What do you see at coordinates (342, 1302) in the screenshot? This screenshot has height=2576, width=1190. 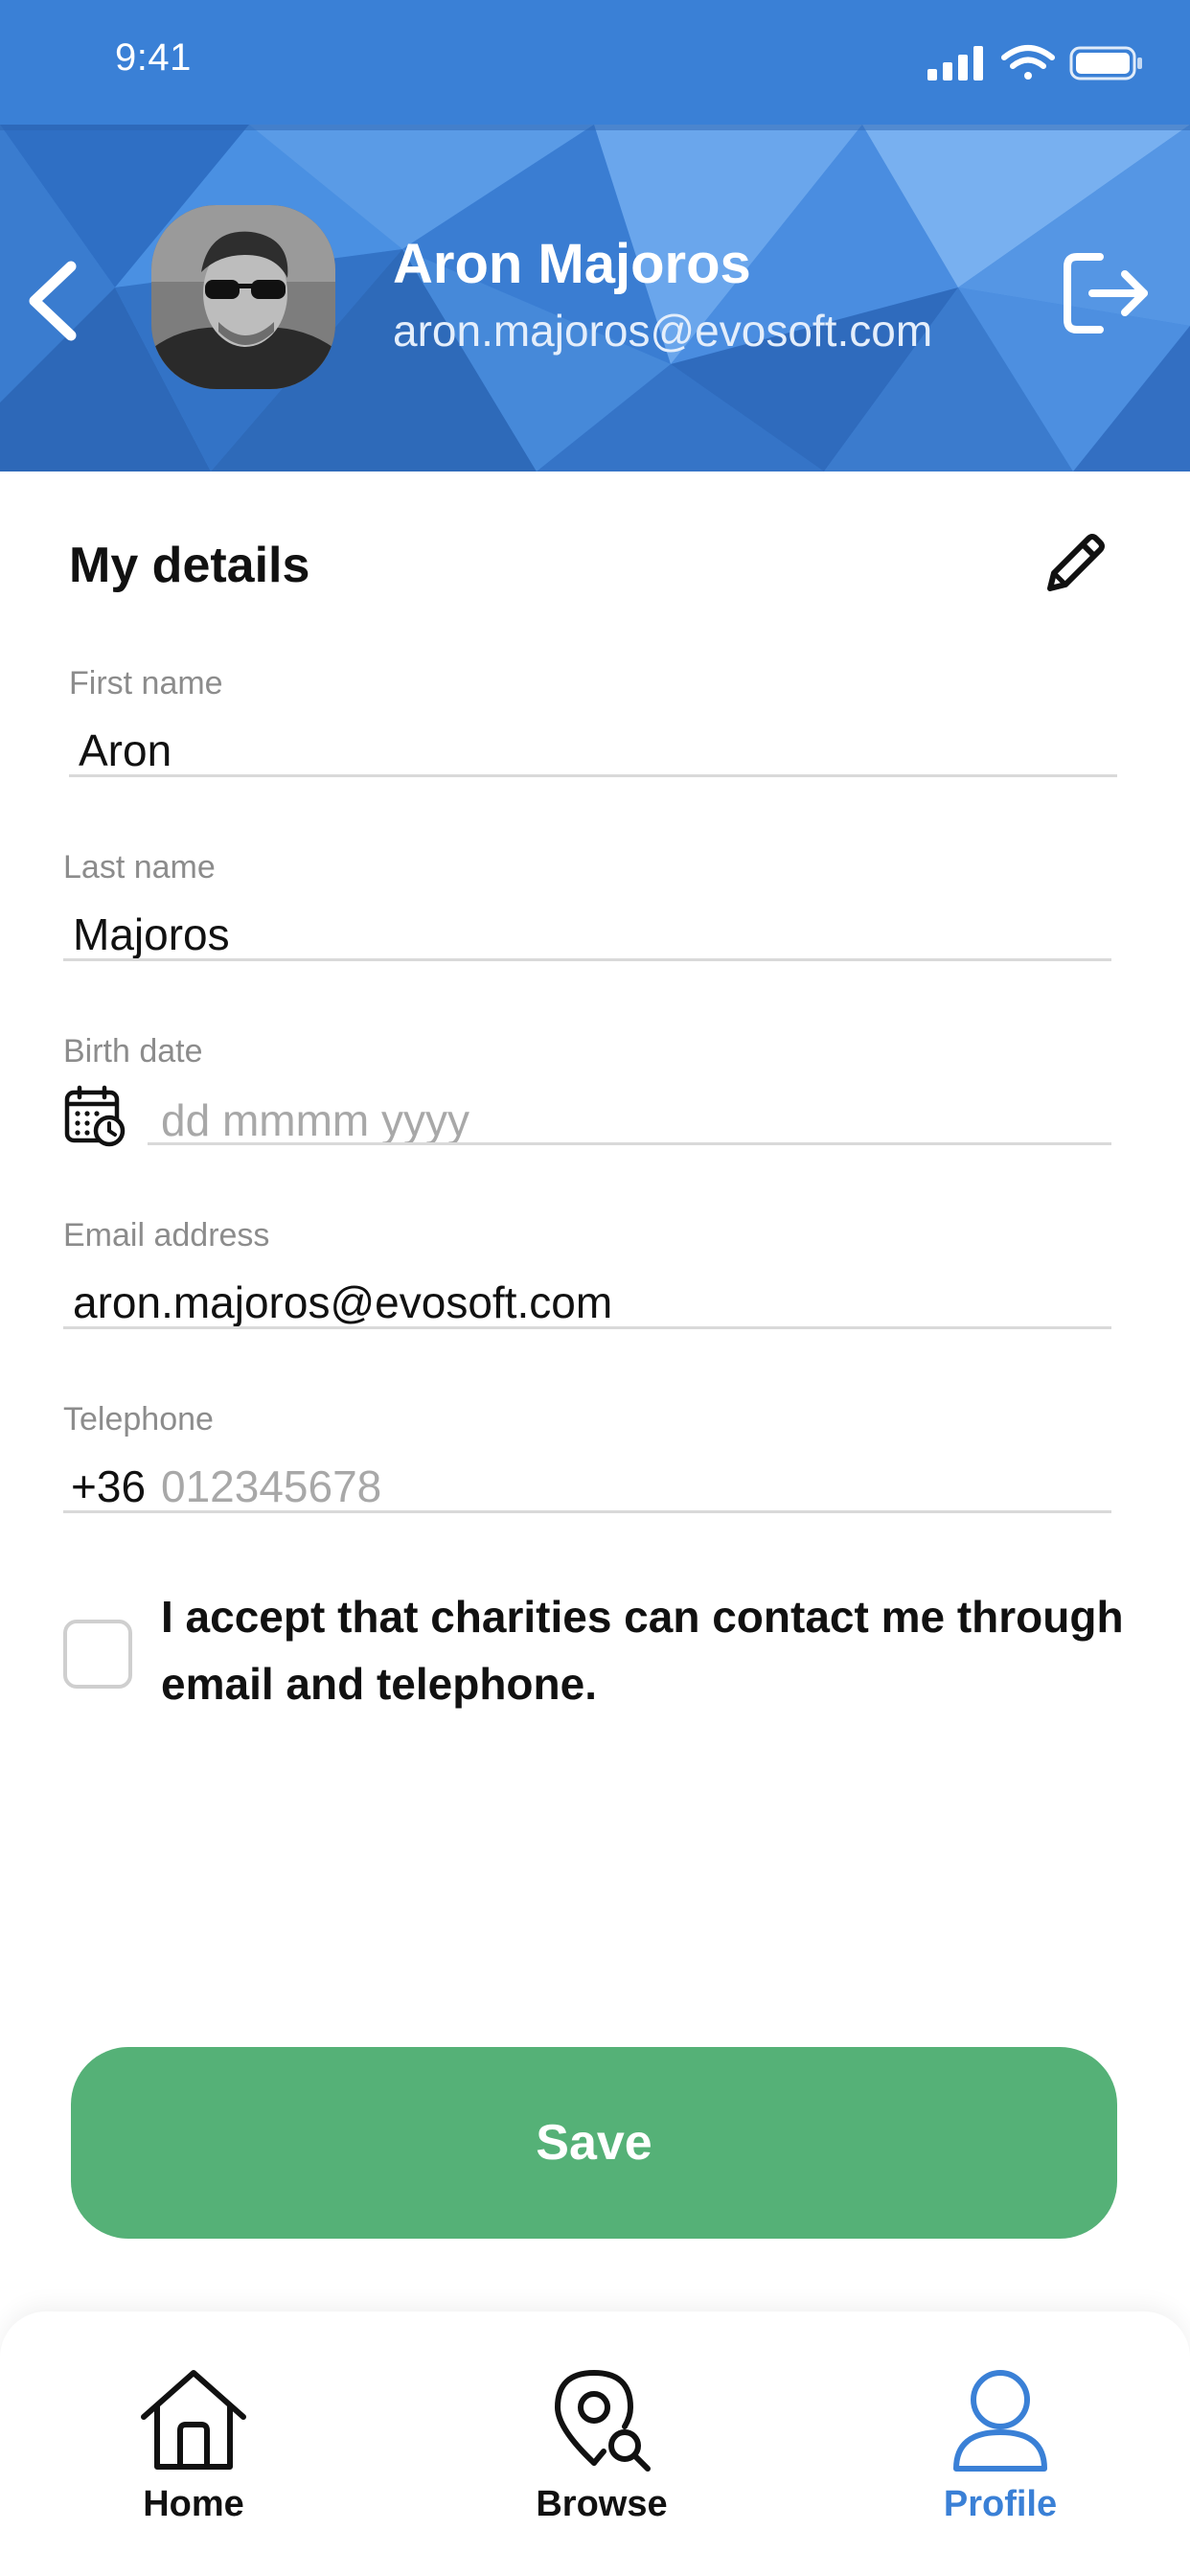 I see `email-field: aron.majoros@evosoft.com` at bounding box center [342, 1302].